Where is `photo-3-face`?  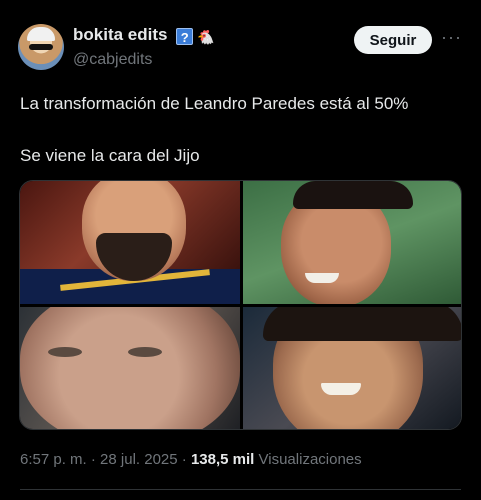 photo-3-face is located at coordinates (130, 368).